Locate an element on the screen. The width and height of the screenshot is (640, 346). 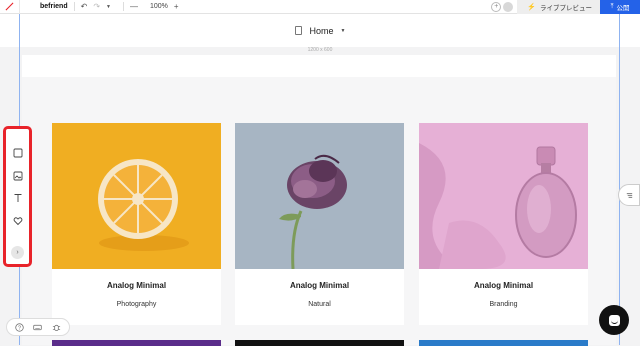
bottom-toolbar: ? is located at coordinates (38, 327).